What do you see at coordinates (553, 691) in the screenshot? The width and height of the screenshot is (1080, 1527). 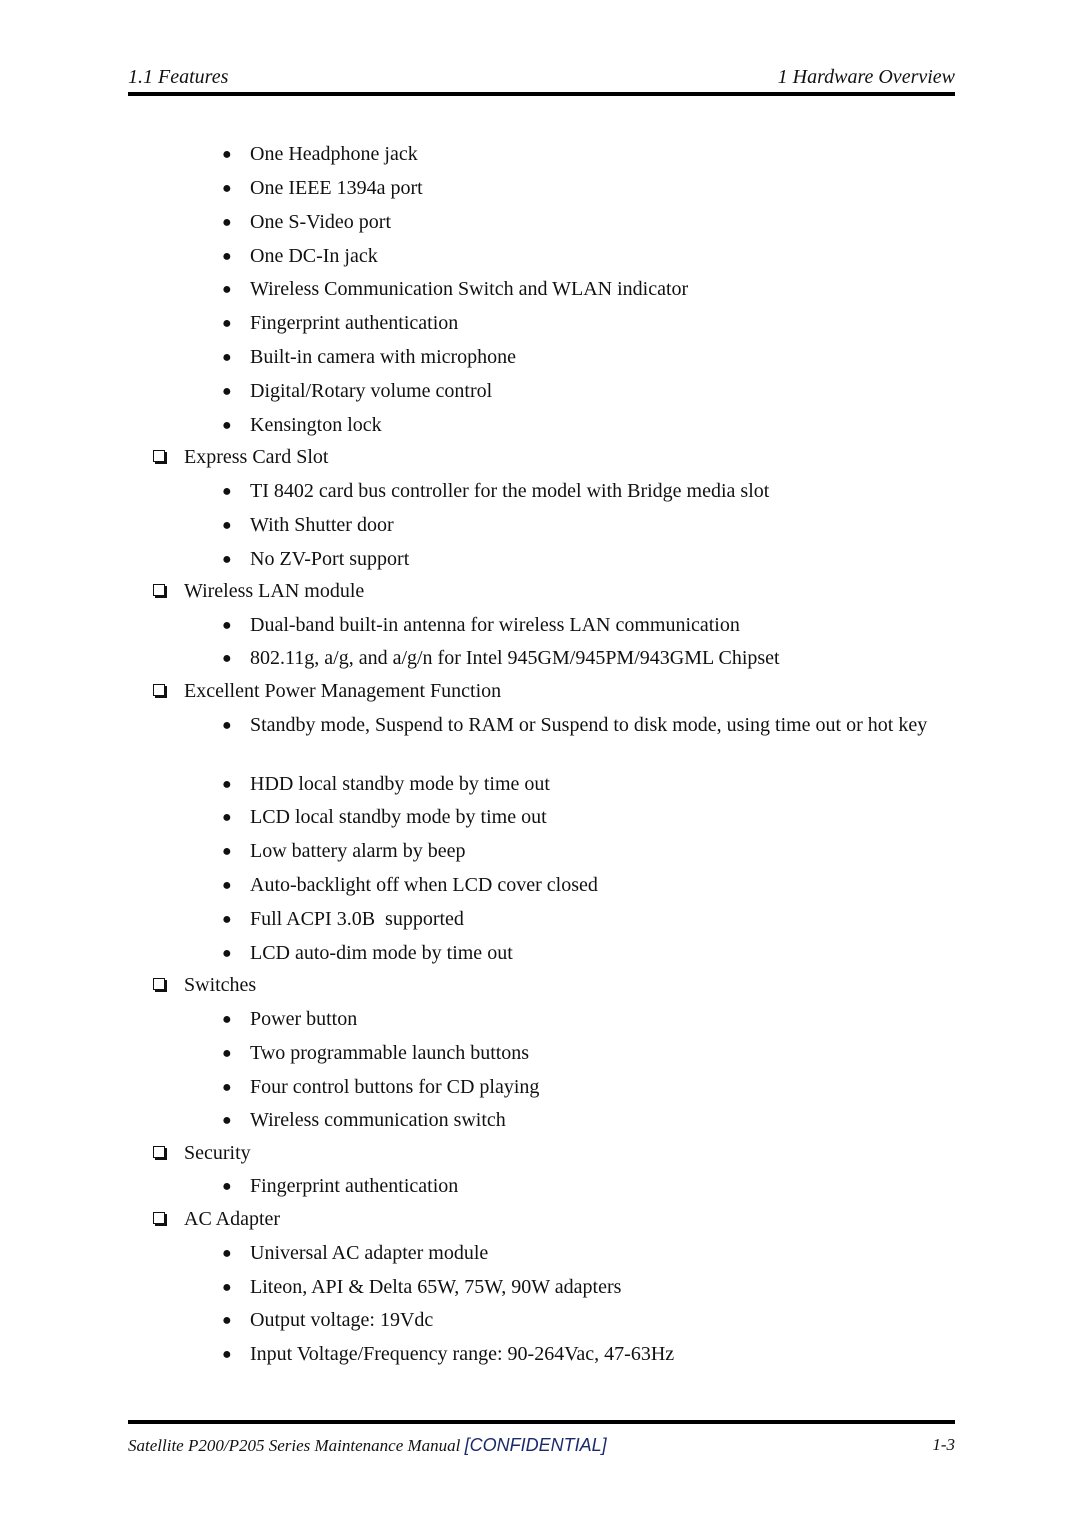 I see `section-item: Excellent Power Management Function` at bounding box center [553, 691].